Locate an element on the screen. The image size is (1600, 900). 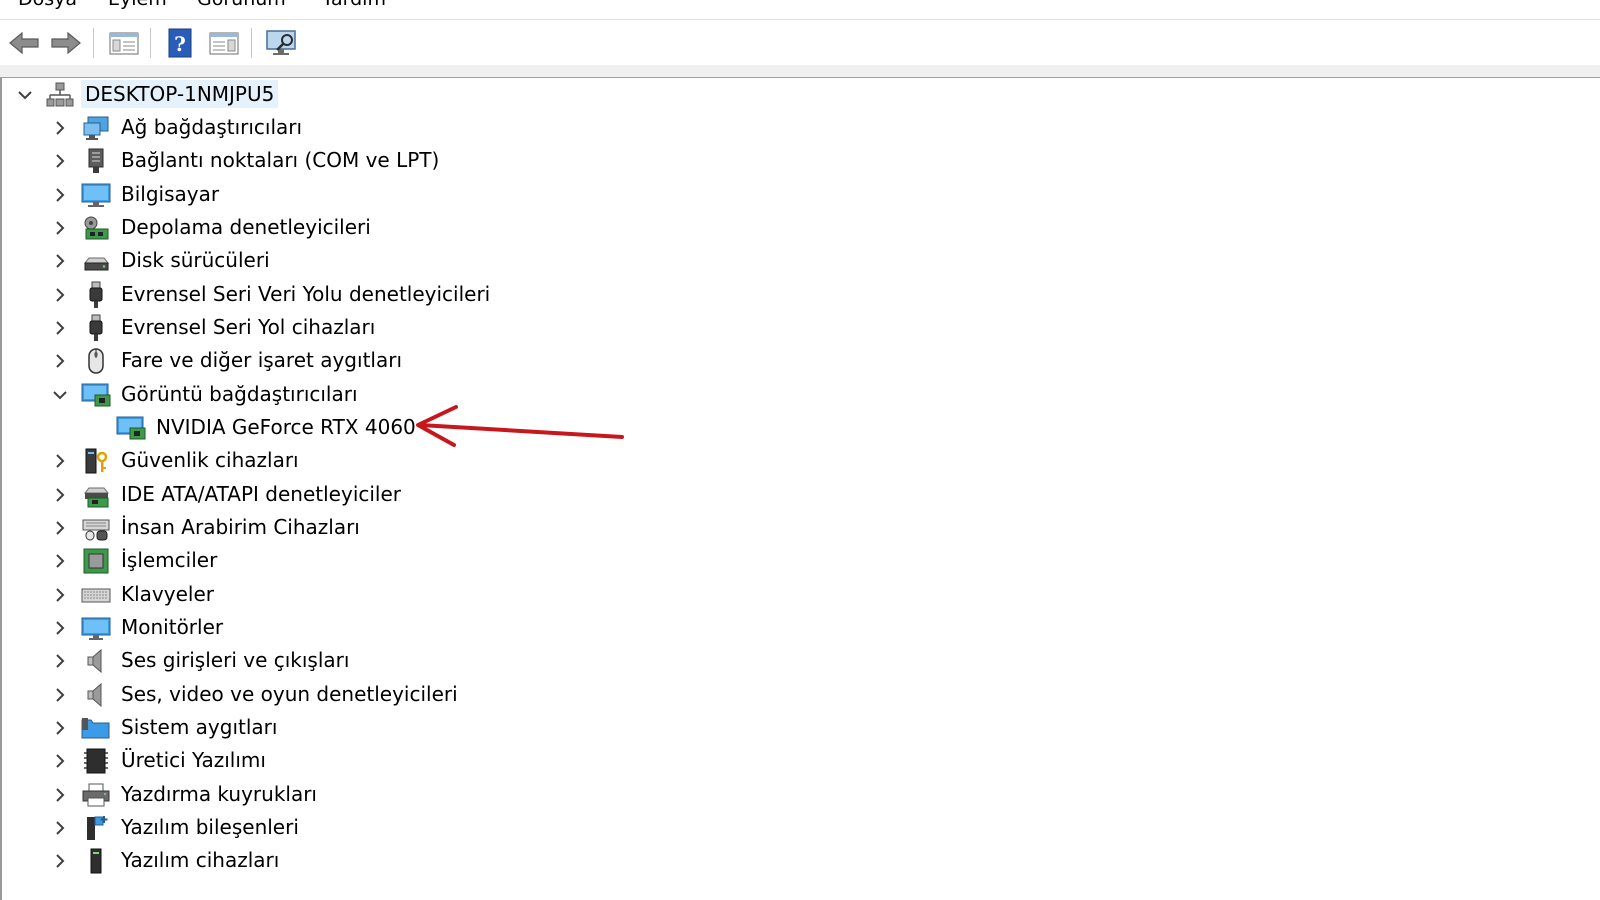
tree-category-audio-io: Ses girişleri ve çıkışları is located at coordinates (797, 660).